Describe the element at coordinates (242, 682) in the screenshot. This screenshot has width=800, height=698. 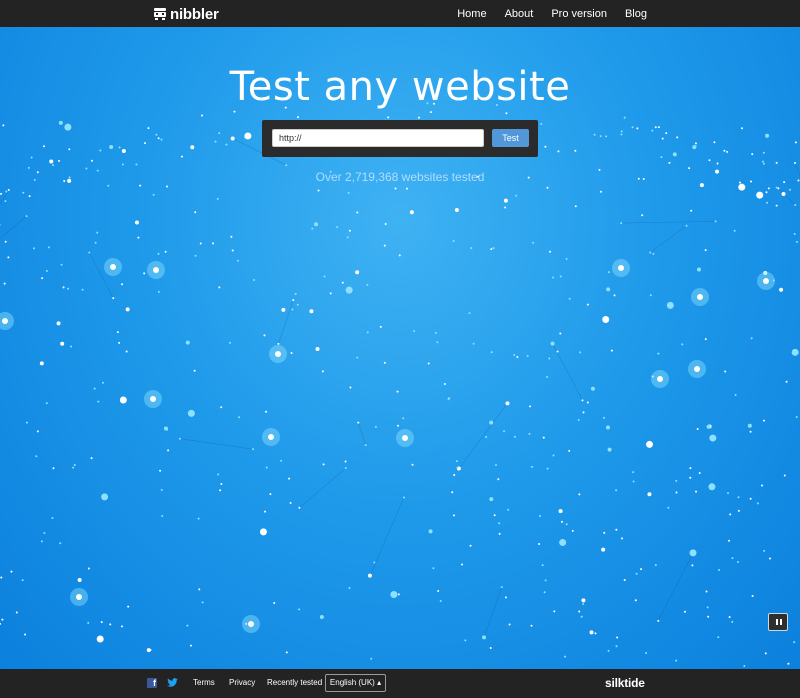
I see `footer-privacy-link: Privacy` at that location.